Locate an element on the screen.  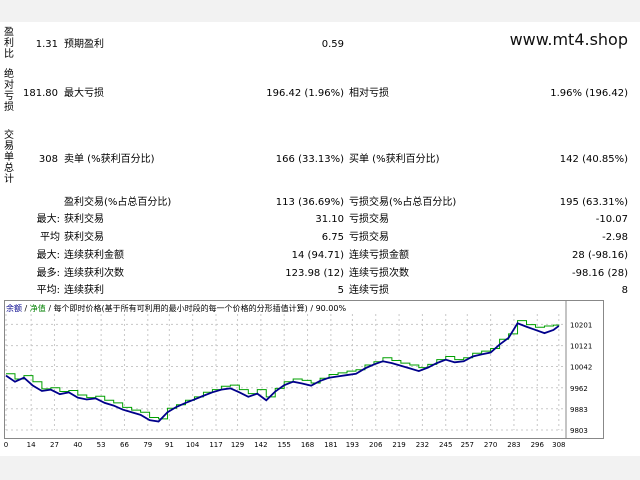
x-tick-label: 296 is located at coordinates (538, 445).